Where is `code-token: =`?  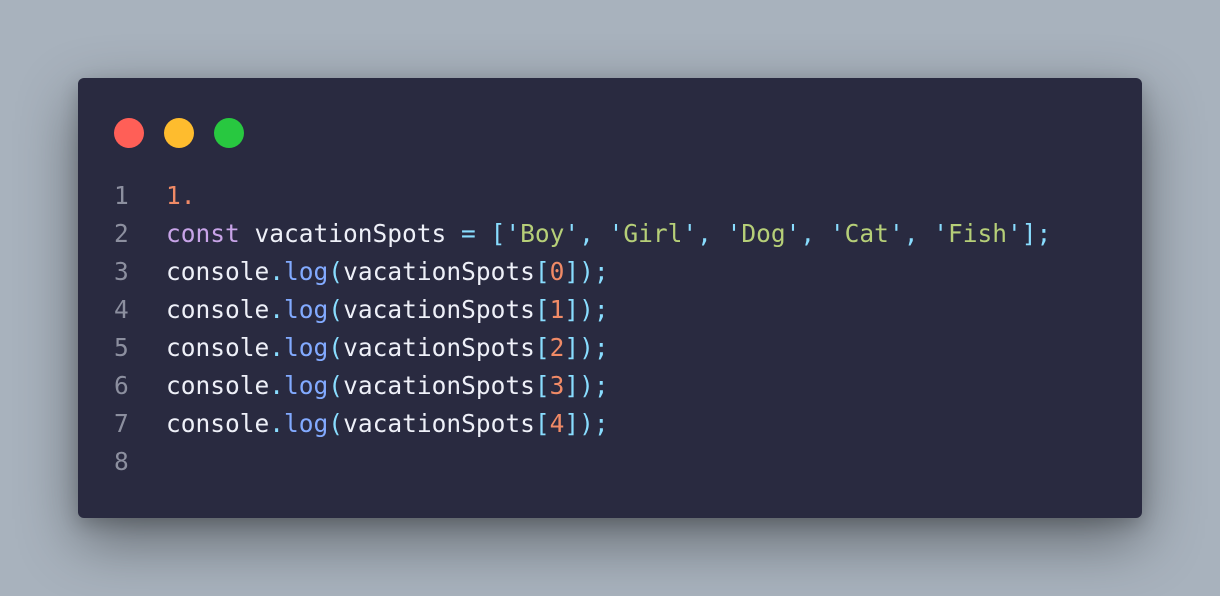
code-token: = is located at coordinates (468, 233).